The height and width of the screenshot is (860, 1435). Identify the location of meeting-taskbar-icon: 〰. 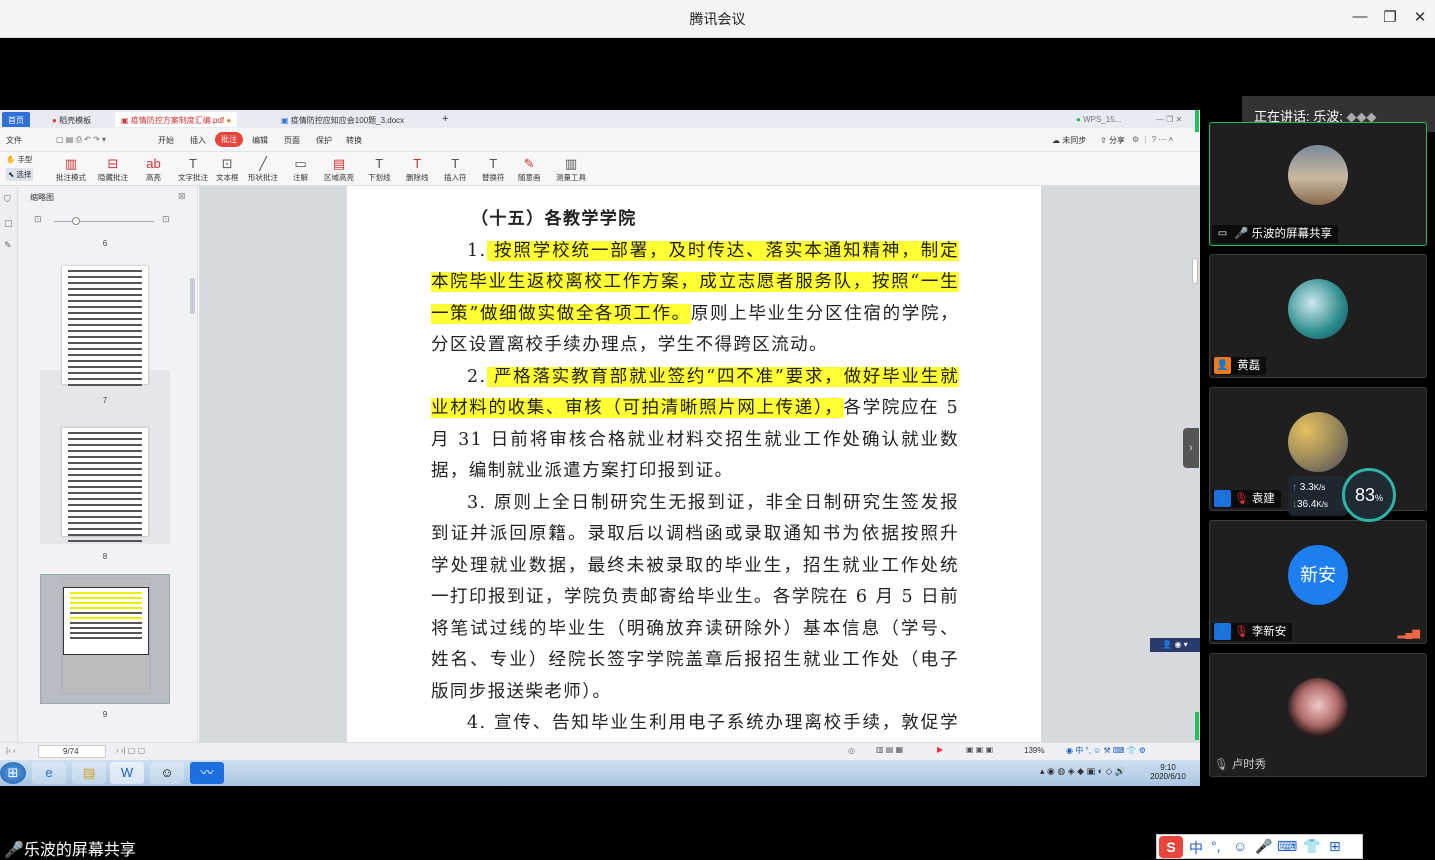
(207, 773).